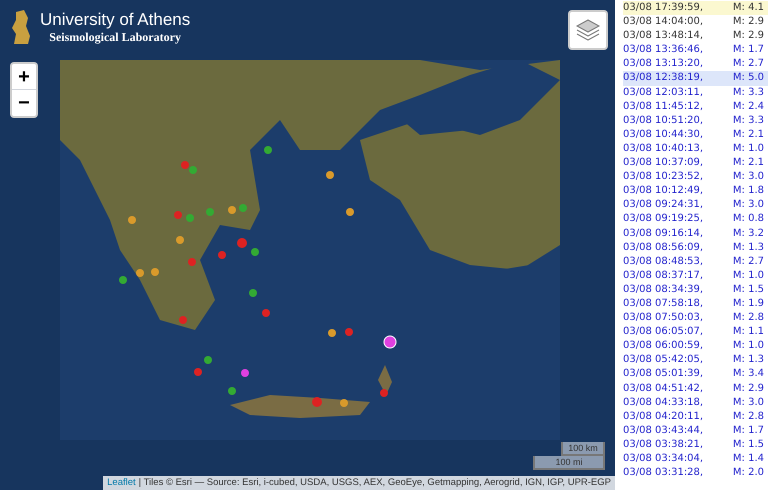  What do you see at coordinates (695, 346) in the screenshot?
I see `earthquake-list-item: 03/08 06:00:59, M: 1.0` at bounding box center [695, 346].